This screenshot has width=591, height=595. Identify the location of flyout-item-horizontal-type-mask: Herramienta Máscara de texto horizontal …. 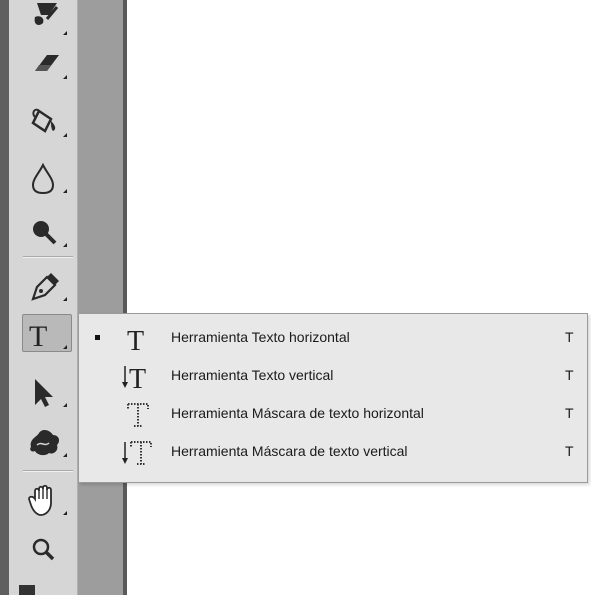
(333, 414).